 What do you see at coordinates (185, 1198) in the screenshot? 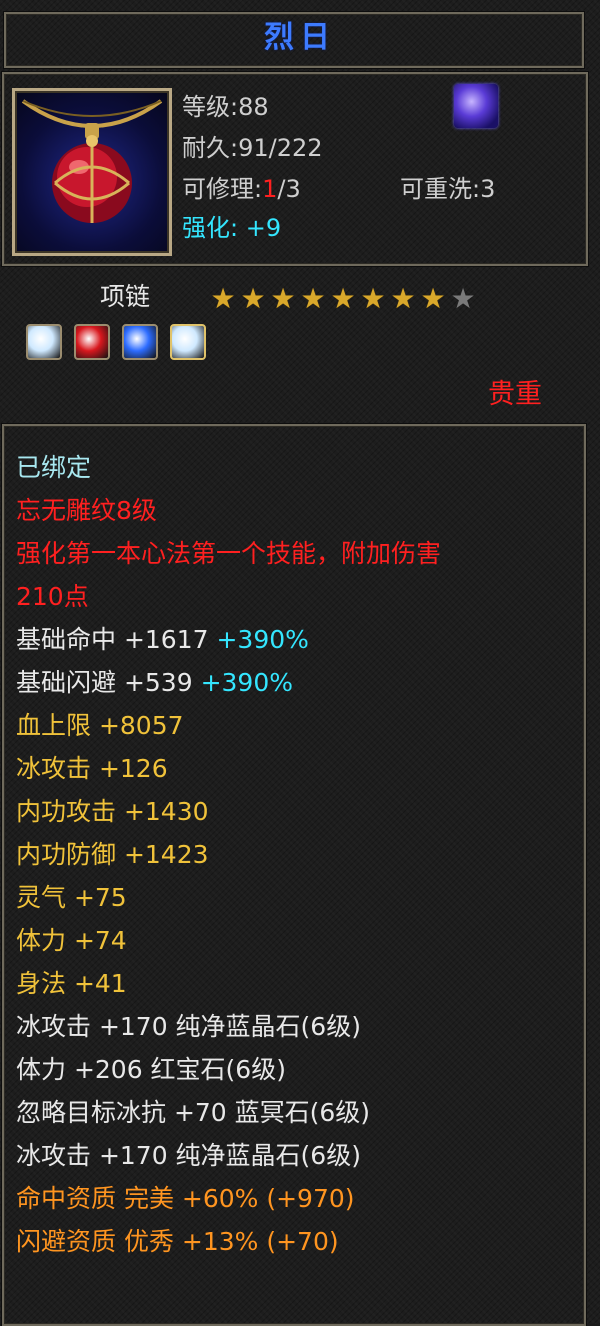
I see `aptitude-hit: 命中资质 完美 +60% (+970)` at bounding box center [185, 1198].